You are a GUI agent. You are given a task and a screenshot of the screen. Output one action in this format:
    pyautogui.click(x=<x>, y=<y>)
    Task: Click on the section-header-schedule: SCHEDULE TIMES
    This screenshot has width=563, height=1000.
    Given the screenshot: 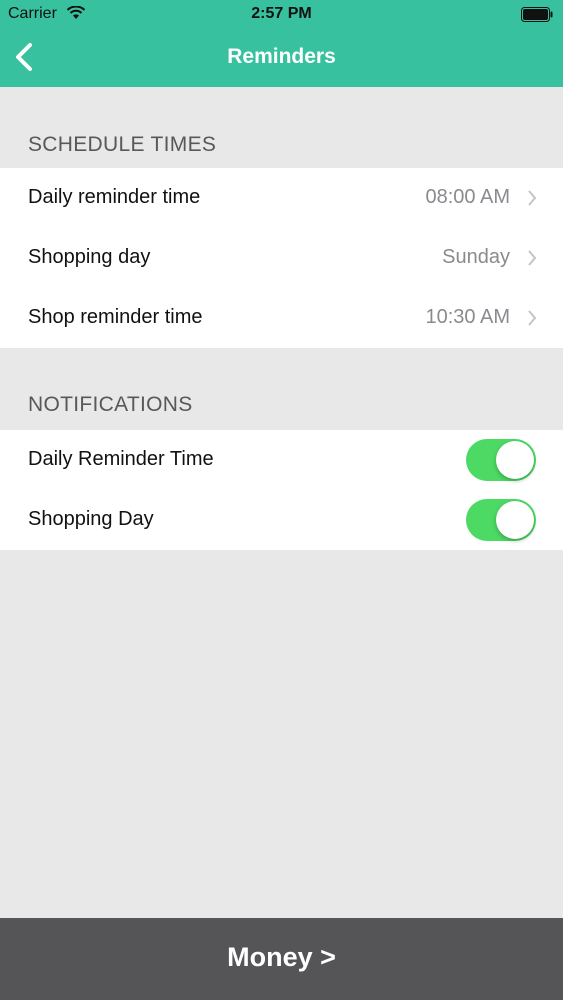 What is the action you would take?
    pyautogui.click(x=122, y=144)
    